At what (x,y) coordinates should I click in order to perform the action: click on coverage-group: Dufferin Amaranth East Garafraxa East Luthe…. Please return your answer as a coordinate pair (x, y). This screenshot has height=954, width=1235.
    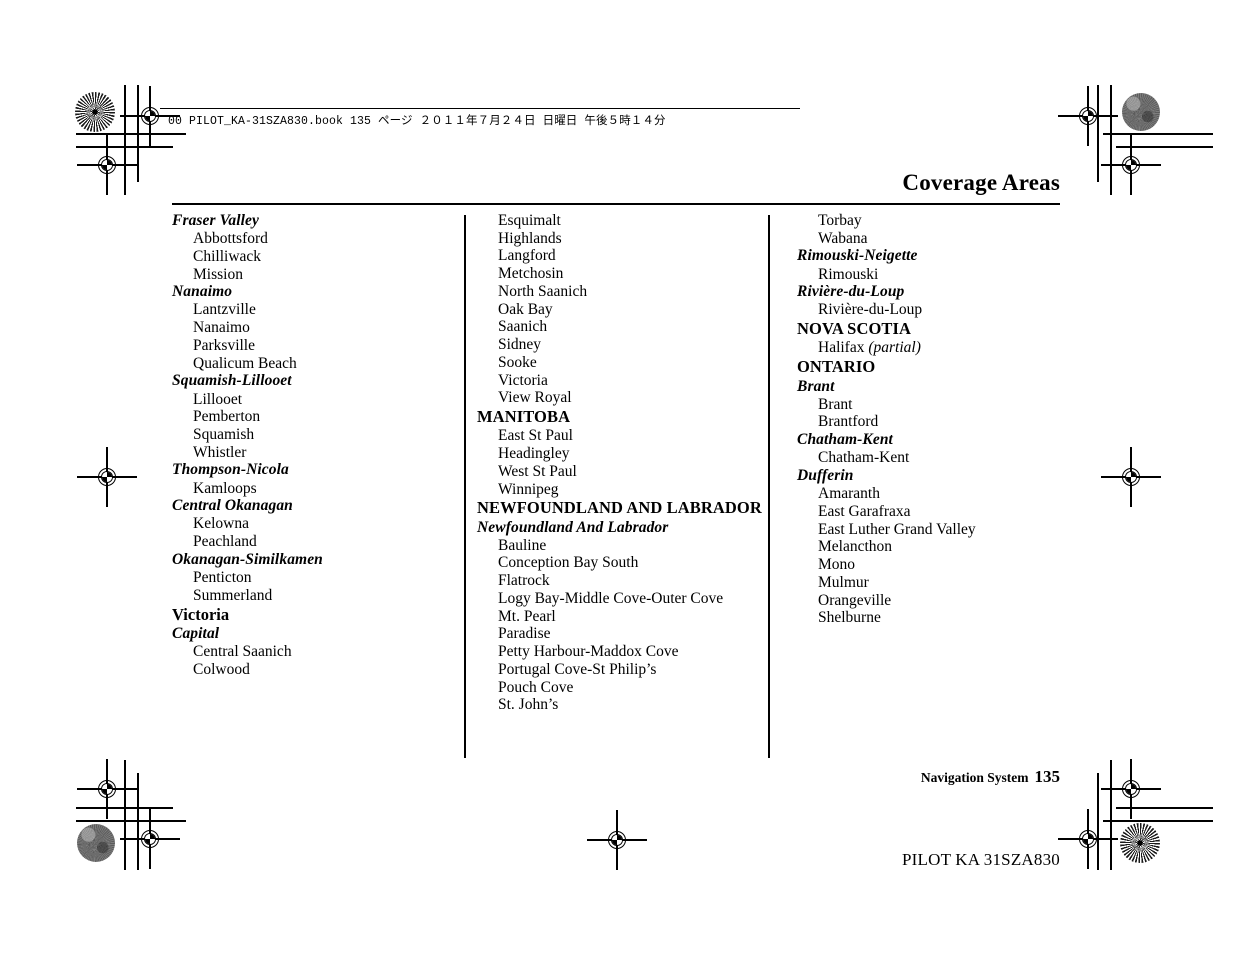
    Looking at the image, I should click on (937, 547).